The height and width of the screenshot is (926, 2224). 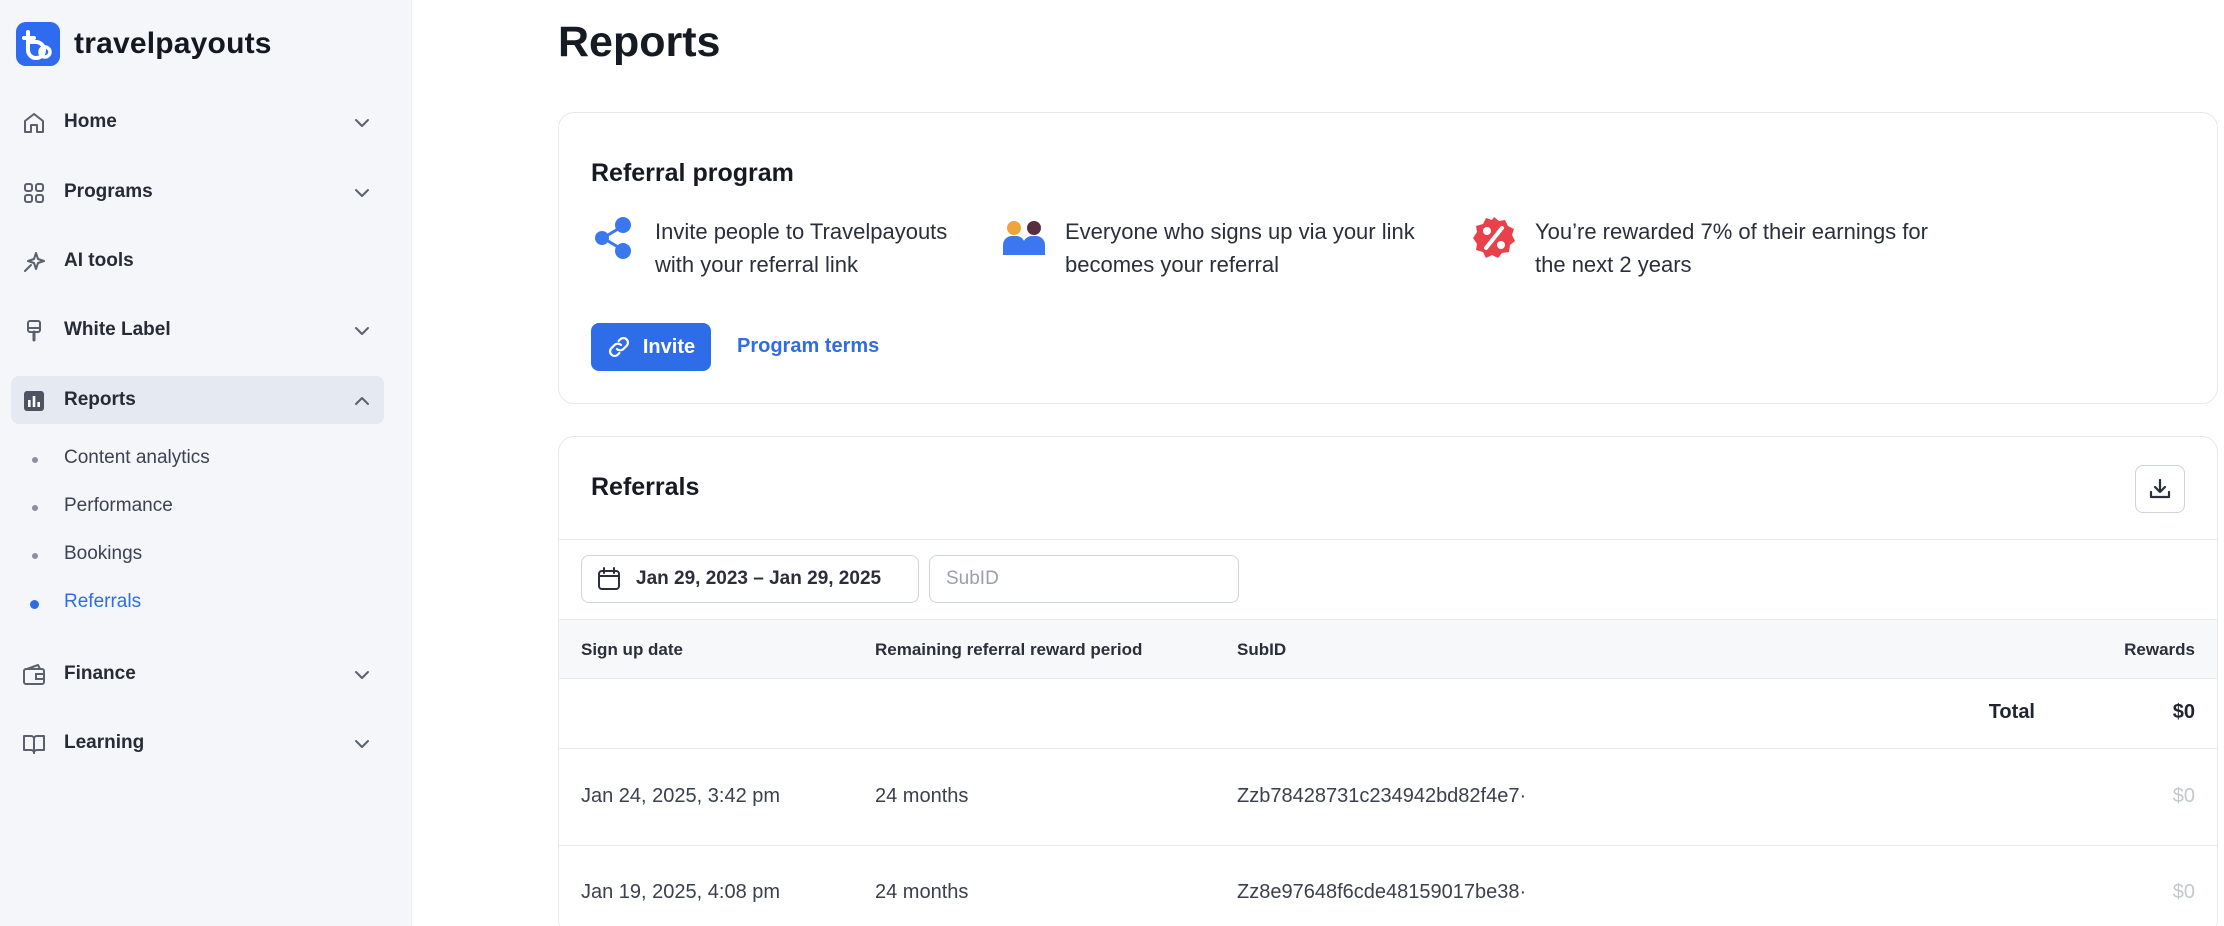 I want to click on download-button, so click(x=2160, y=489).